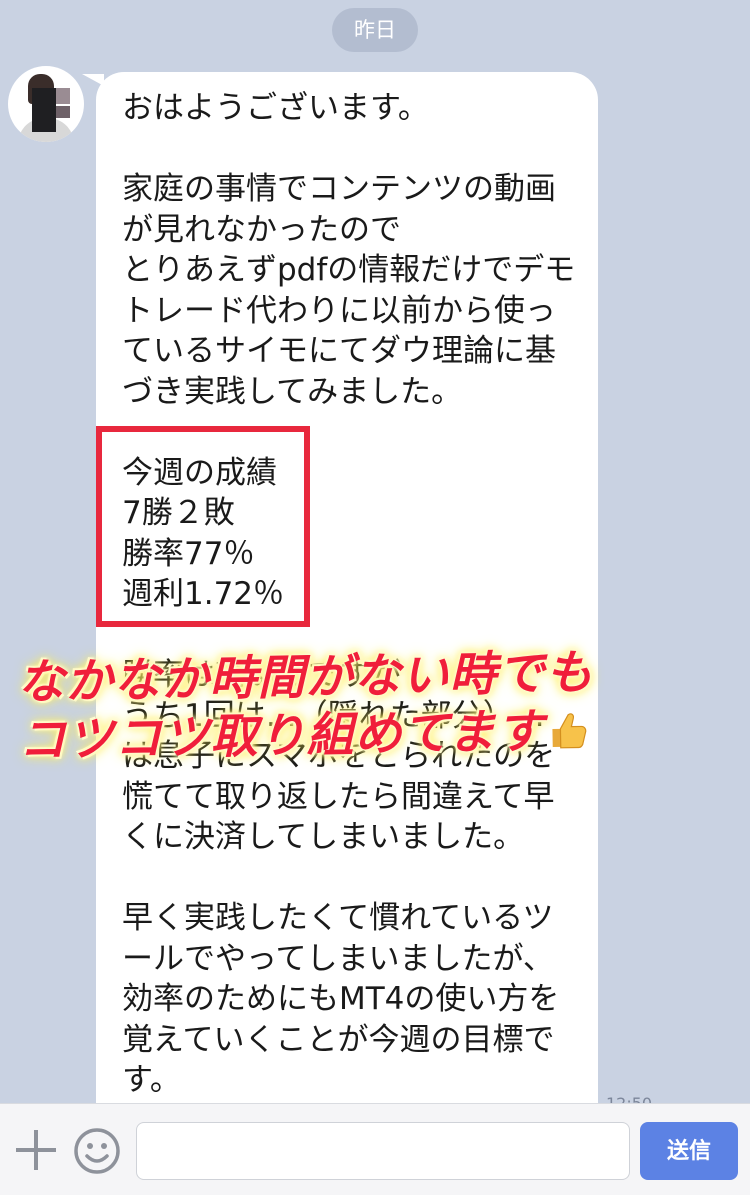 Image resolution: width=750 pixels, height=1195 pixels. Describe the element at coordinates (375, 30) in the screenshot. I see `date-separator: 昨日` at that location.